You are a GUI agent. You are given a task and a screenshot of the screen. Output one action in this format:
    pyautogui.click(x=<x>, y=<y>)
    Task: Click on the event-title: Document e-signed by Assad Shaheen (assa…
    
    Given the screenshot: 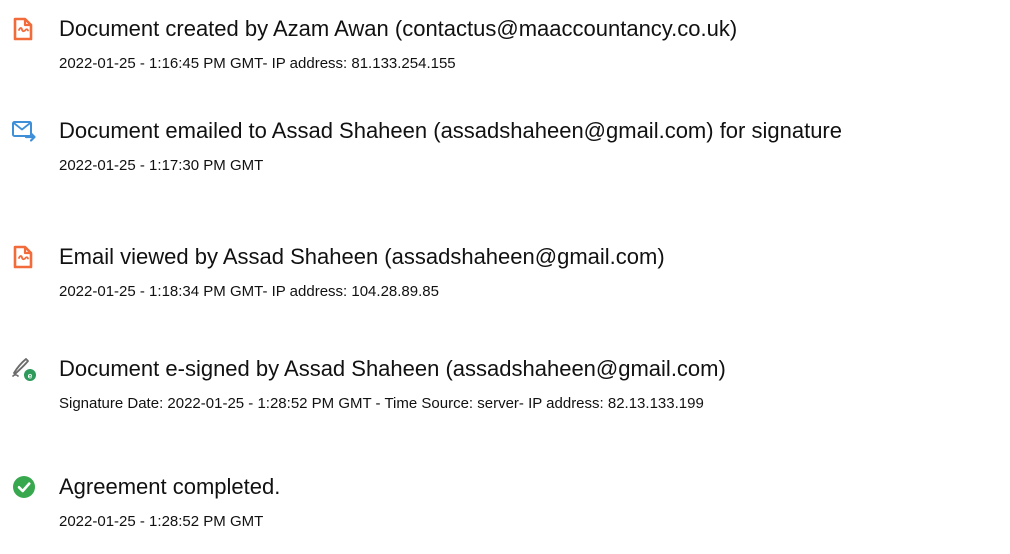 What is the action you would take?
    pyautogui.click(x=392, y=368)
    